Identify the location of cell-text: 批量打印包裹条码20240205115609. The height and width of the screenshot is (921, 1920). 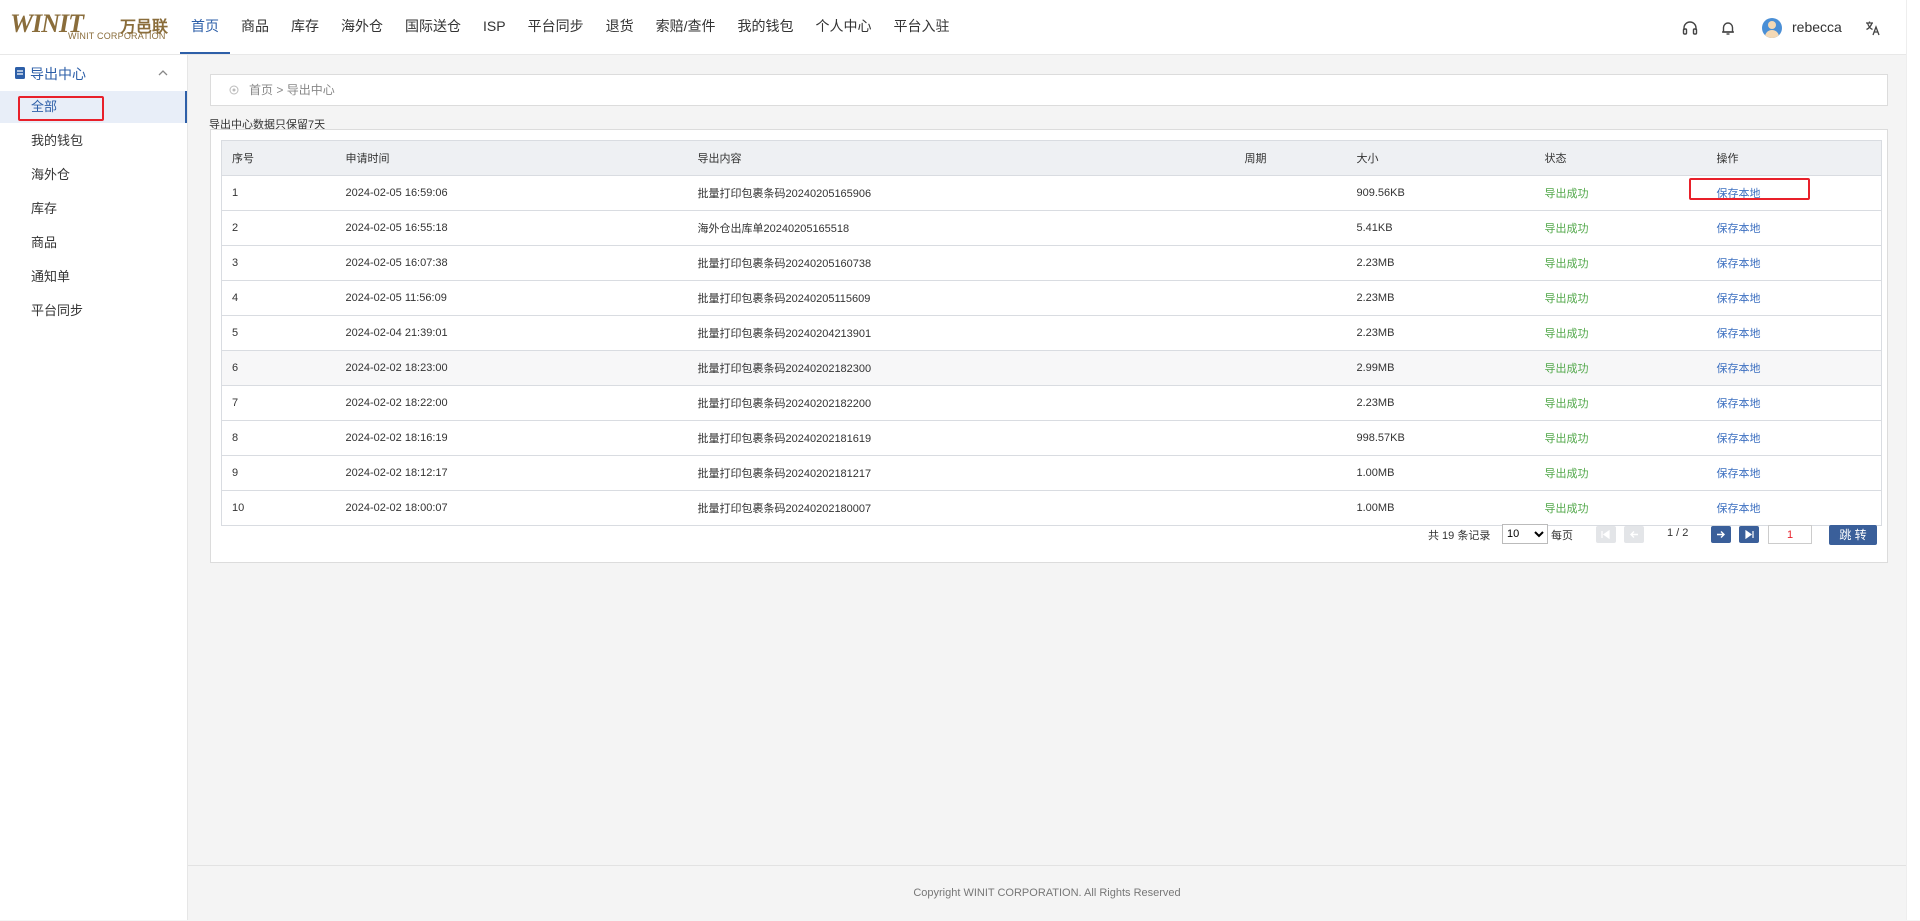
(784, 299).